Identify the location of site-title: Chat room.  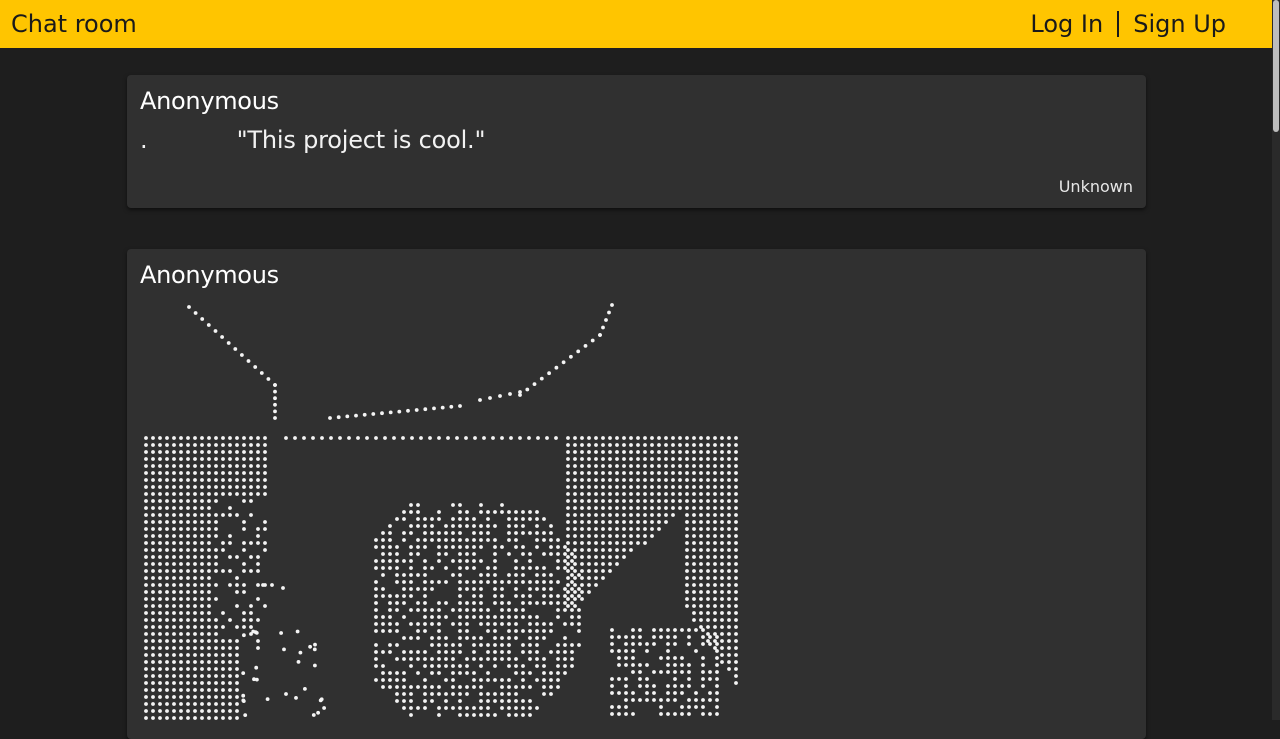
(74, 24).